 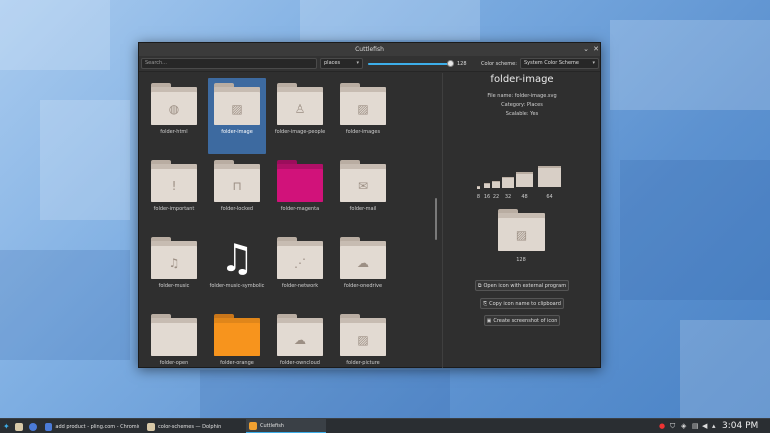 I want to click on expand-tray-icon: ▴, so click(x=714, y=426).